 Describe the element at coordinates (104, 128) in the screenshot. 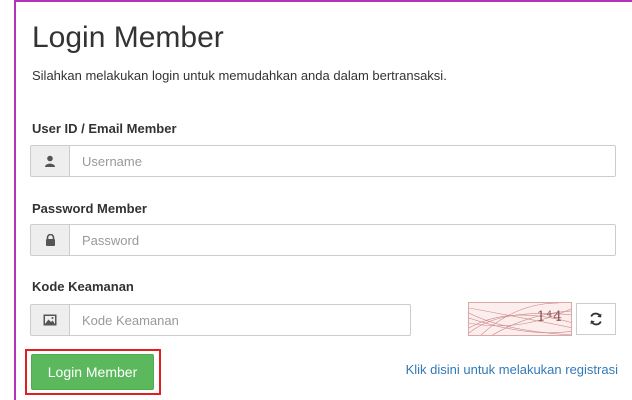

I see `username-label: User ID / Email Member` at that location.